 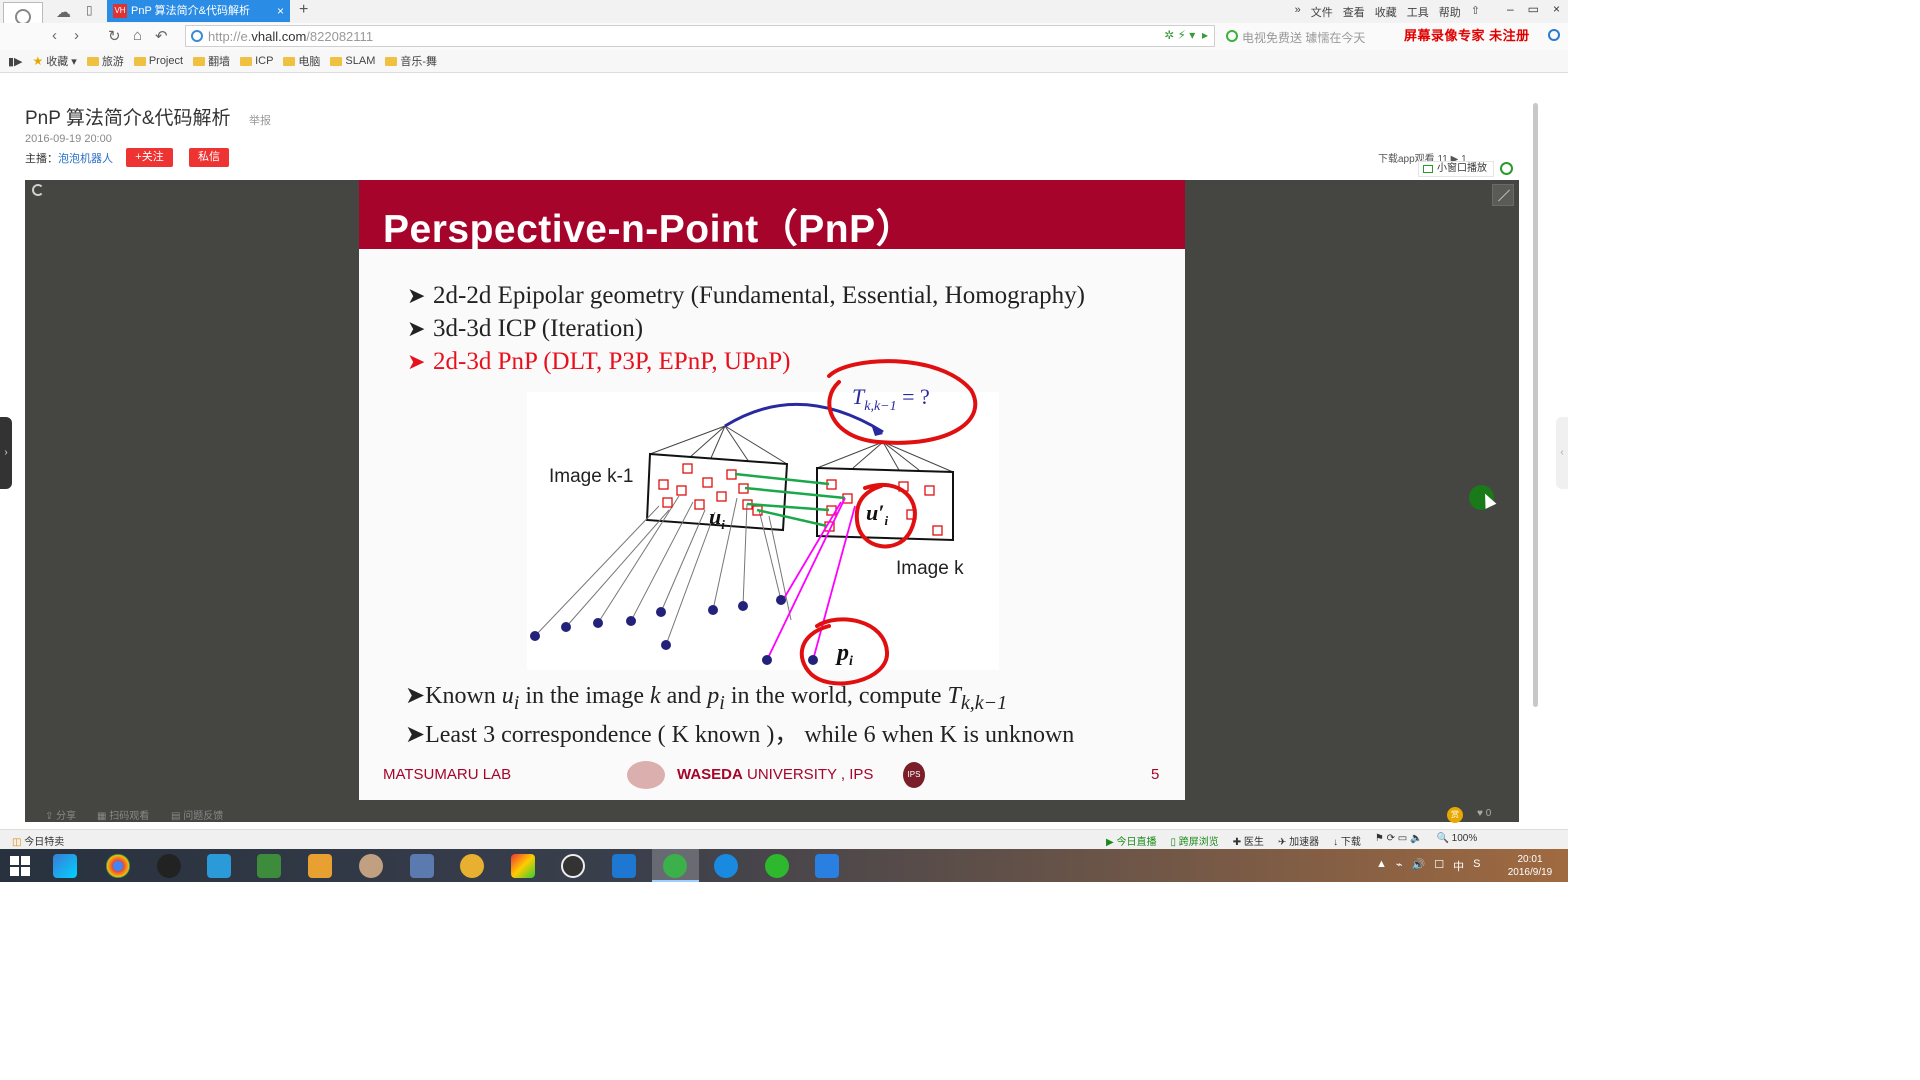 I want to click on feedback-button: ▤ 问题反馈, so click(x=197, y=814).